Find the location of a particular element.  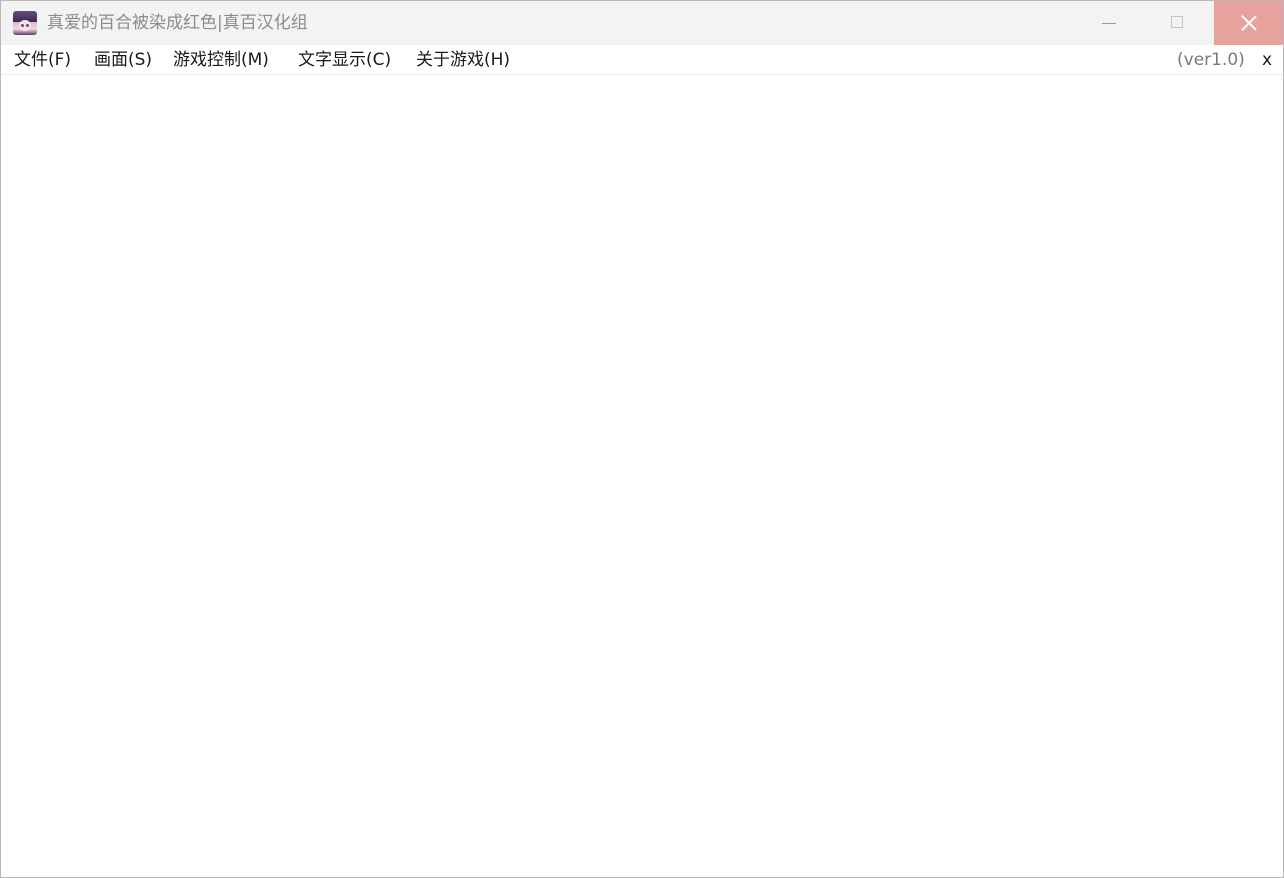

icon-eye-left is located at coordinates (22, 25).